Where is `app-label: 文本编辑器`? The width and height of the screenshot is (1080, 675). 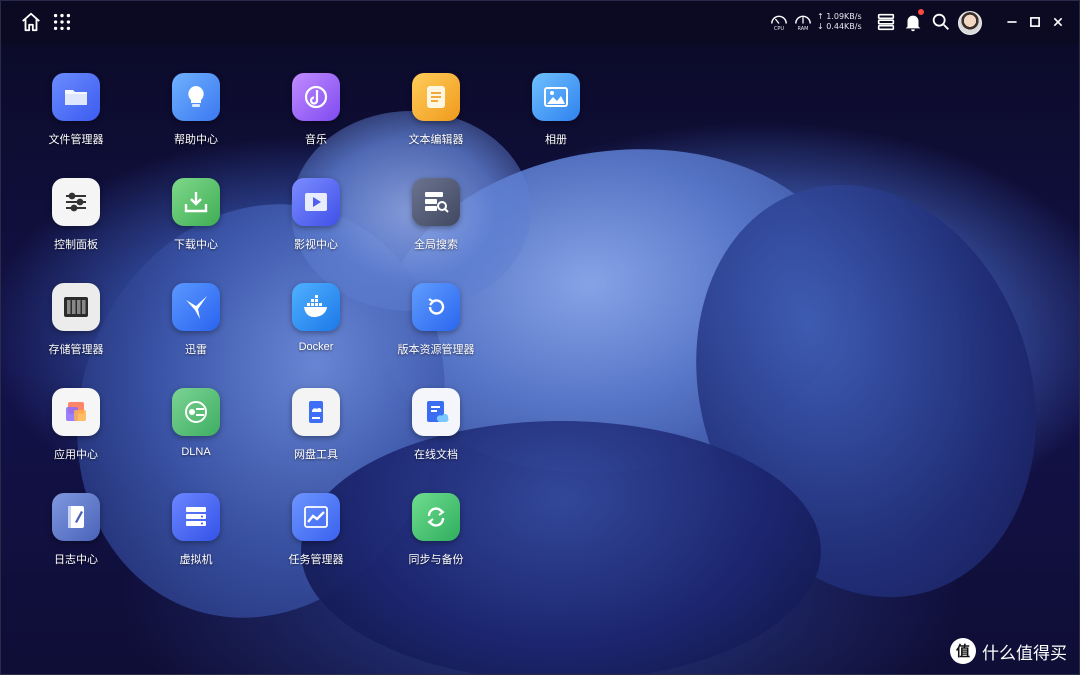
app-label: 文本编辑器 is located at coordinates (436, 140).